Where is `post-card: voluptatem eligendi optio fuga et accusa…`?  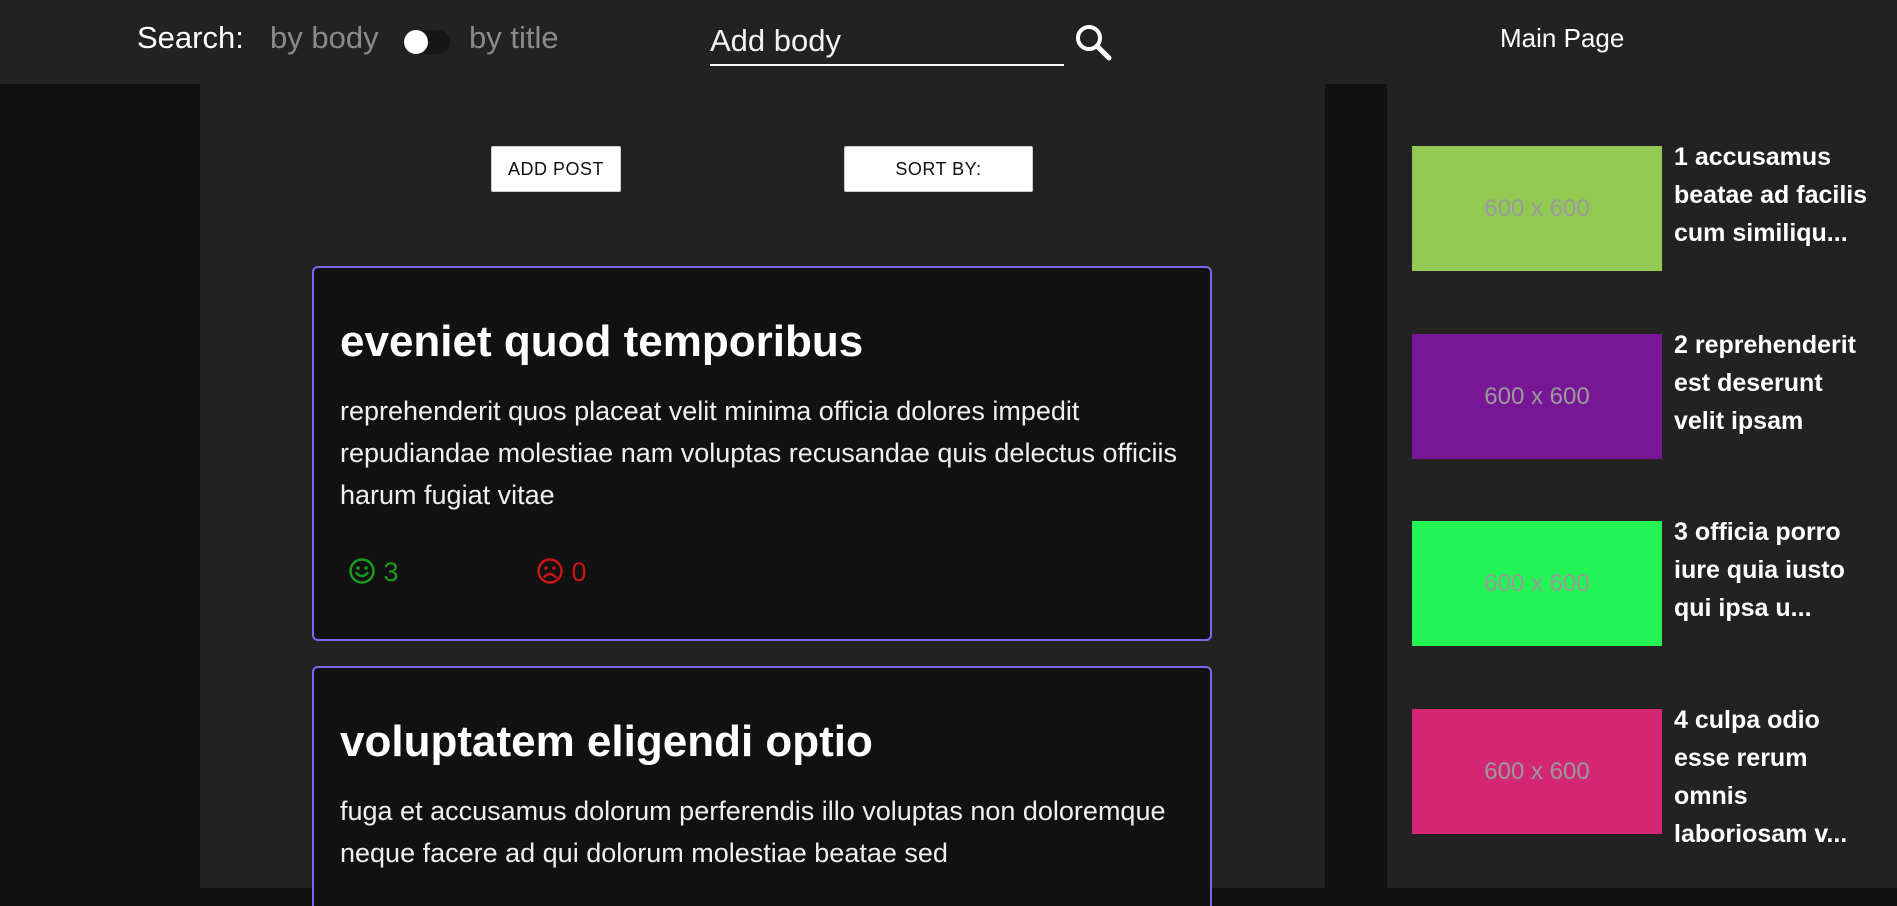 post-card: voluptatem eligendi optio fuga et accusa… is located at coordinates (762, 786).